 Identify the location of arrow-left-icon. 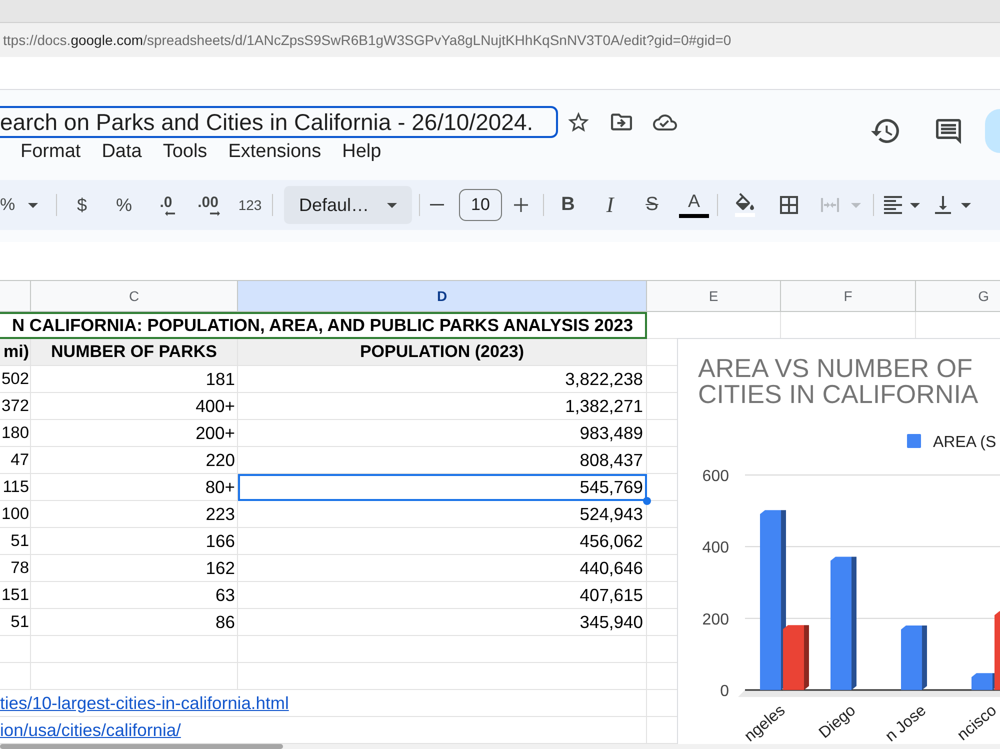
(170, 213).